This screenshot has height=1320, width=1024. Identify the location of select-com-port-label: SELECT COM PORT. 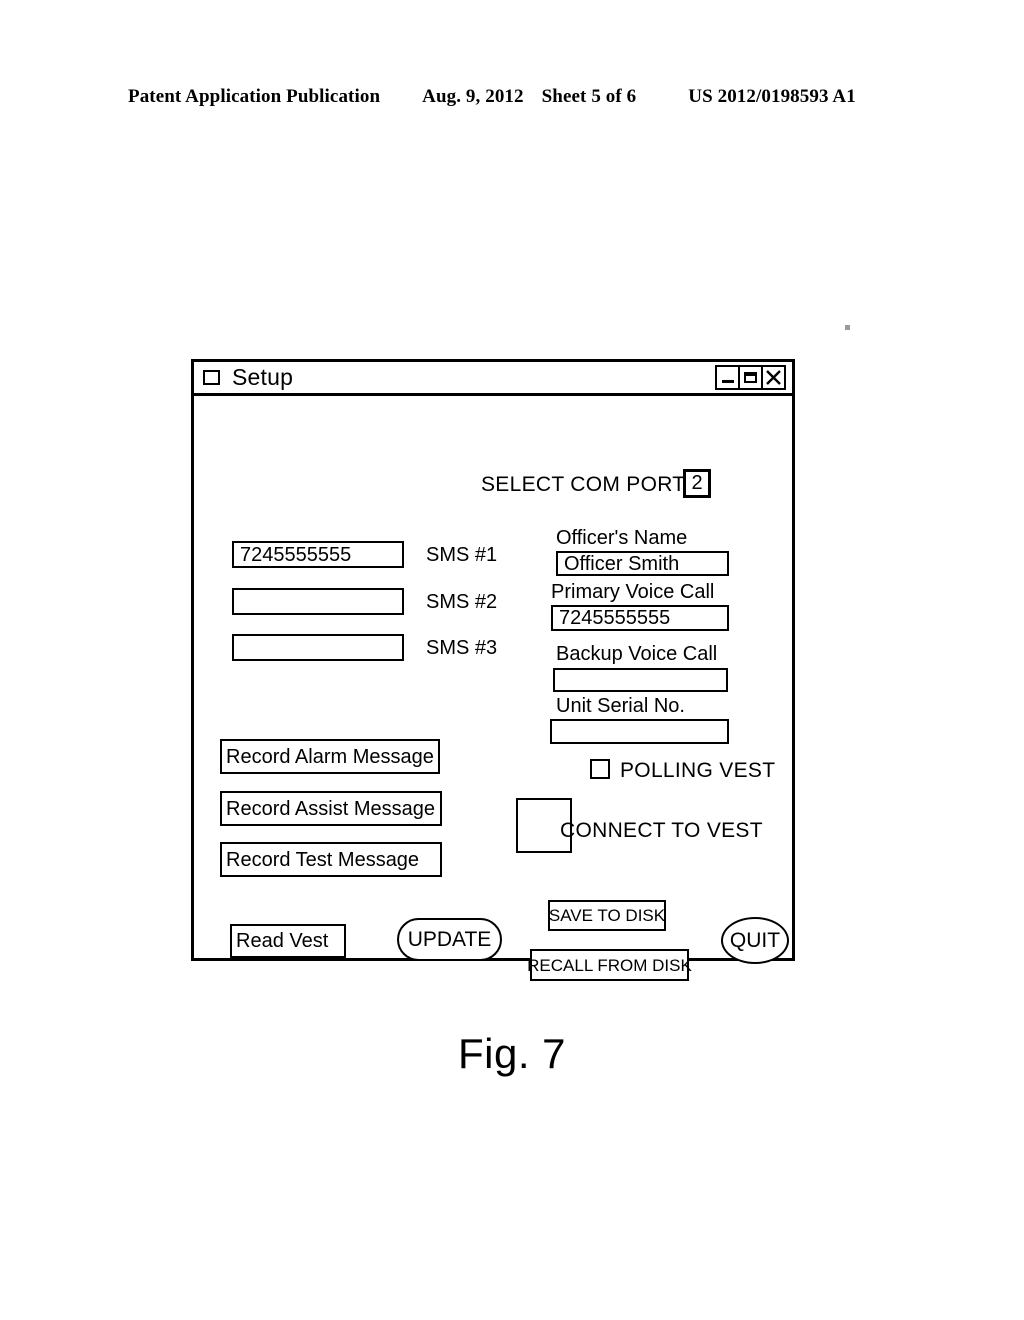
(583, 484).